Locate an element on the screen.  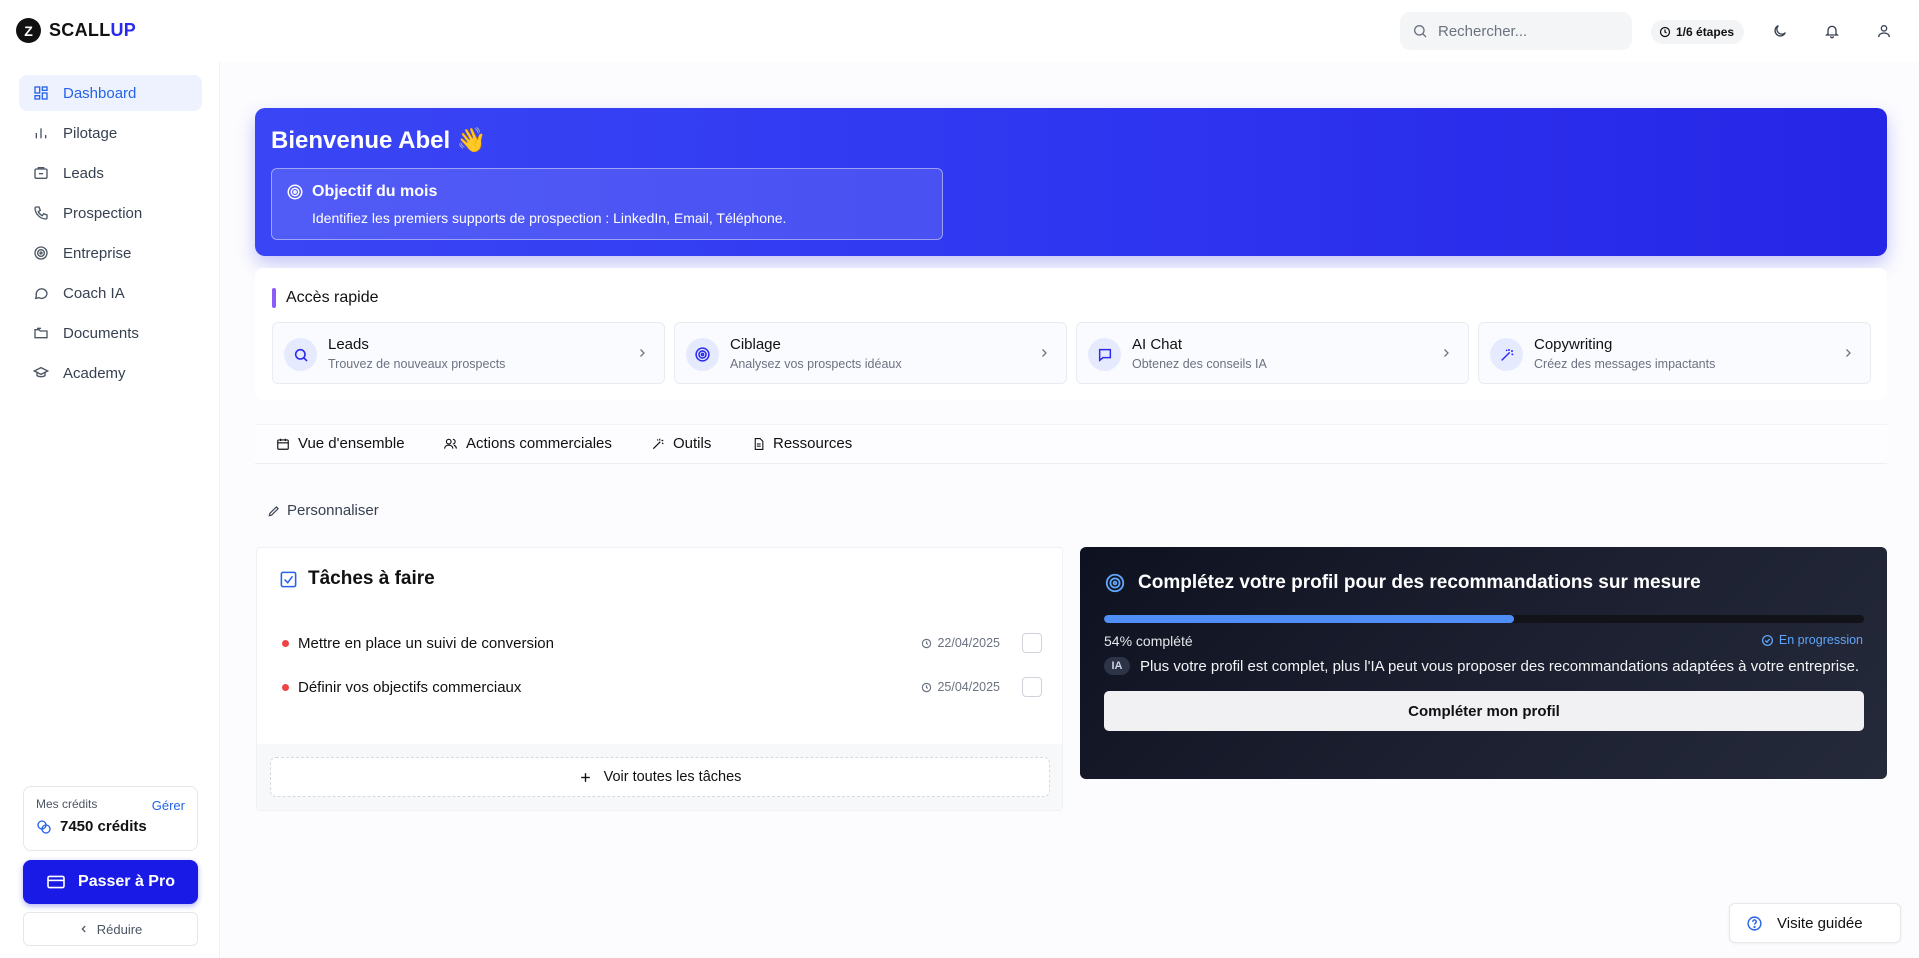
help-circle-icon is located at coordinates (1754, 923).